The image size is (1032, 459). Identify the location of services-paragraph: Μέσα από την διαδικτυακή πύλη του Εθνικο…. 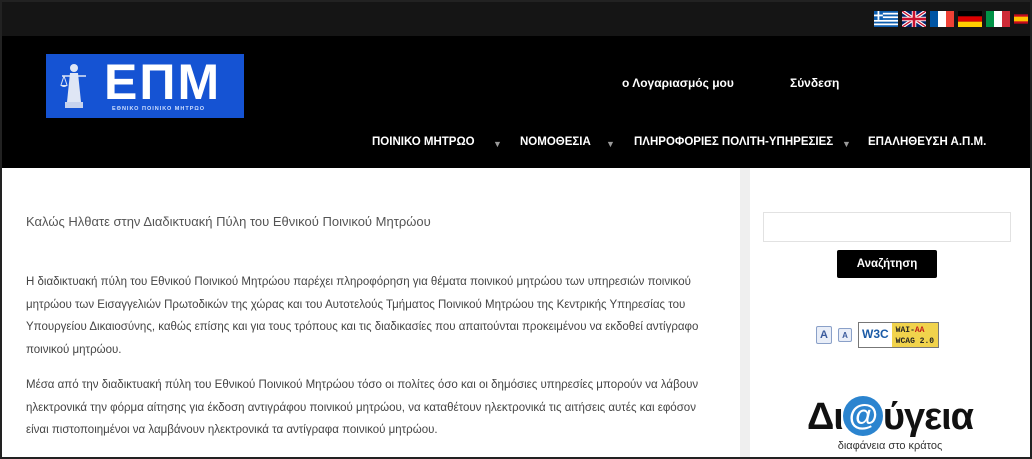
(362, 407).